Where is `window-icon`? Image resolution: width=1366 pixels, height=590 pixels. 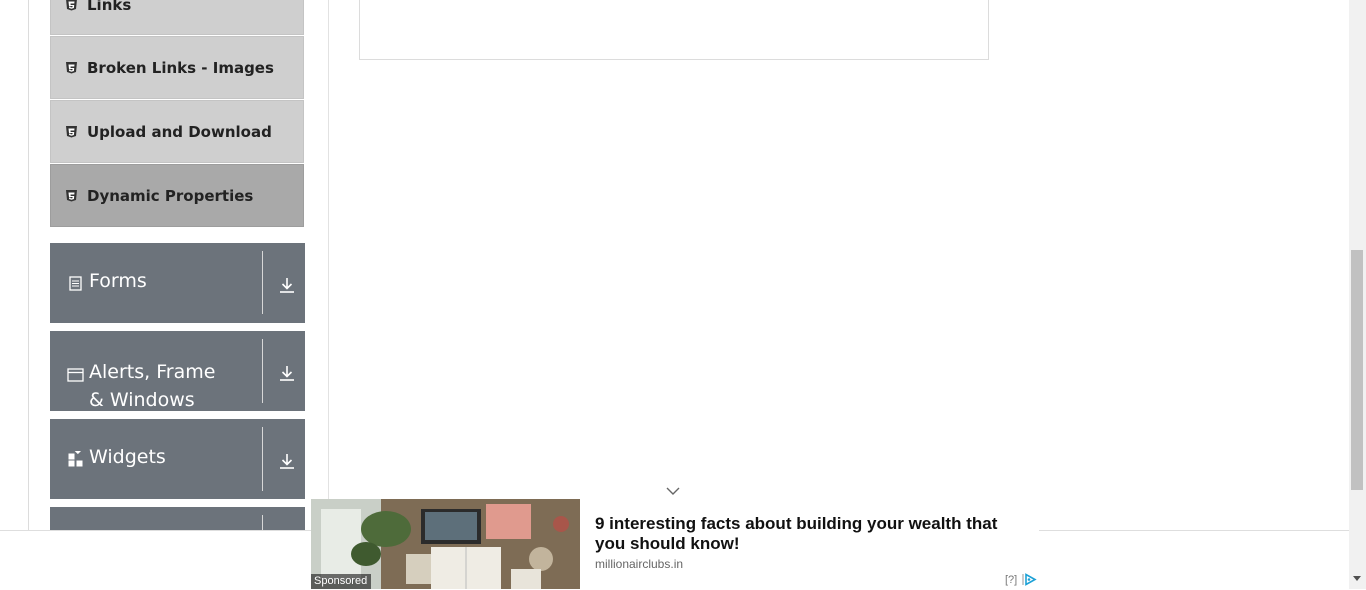
window-icon is located at coordinates (75, 372).